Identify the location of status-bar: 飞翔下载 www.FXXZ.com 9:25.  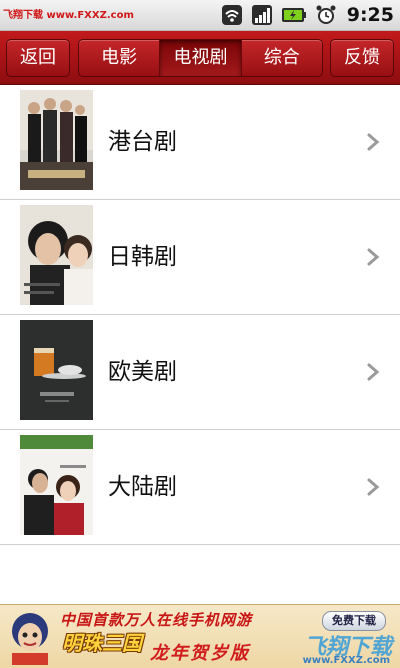
(200, 15).